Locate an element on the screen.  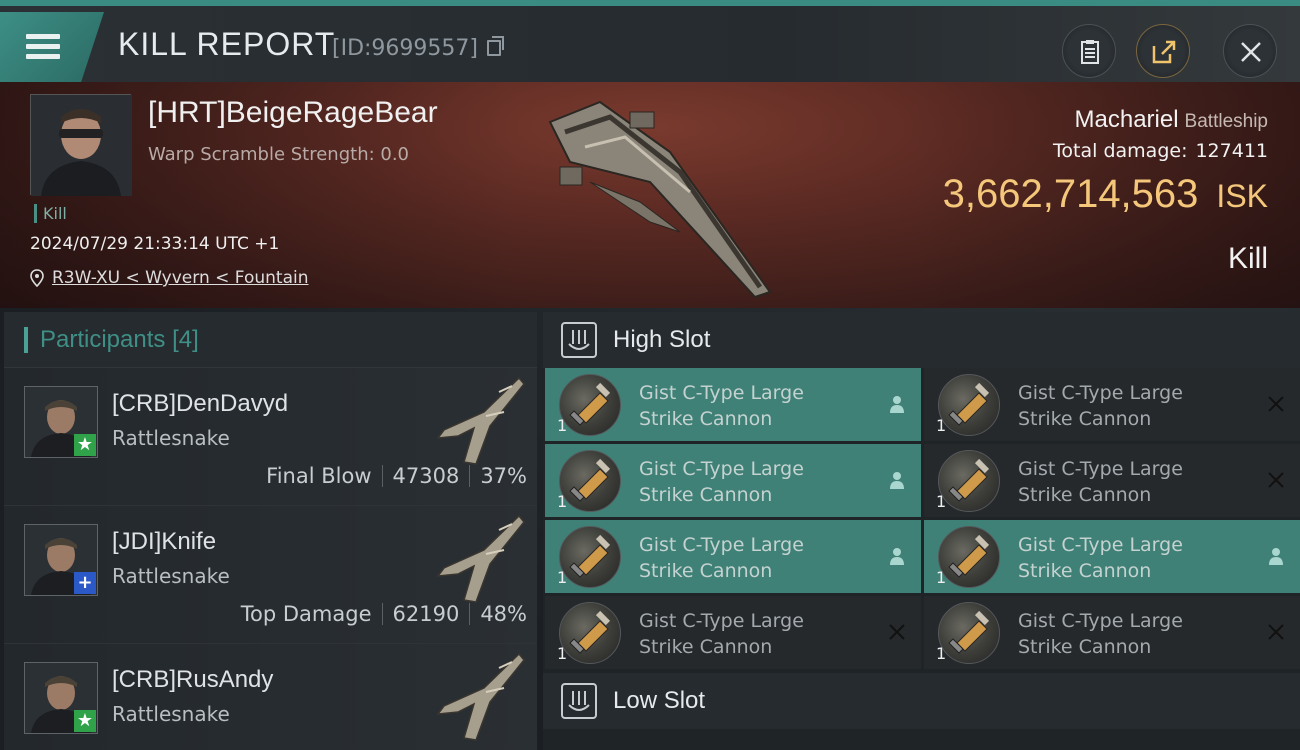
low-slot-title: Low Slot is located at coordinates (659, 700).